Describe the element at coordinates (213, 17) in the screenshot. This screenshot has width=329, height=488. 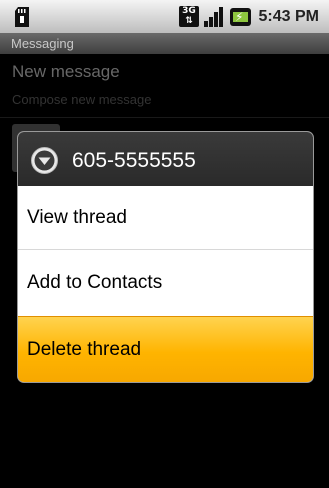
I see `signal-icon` at that location.